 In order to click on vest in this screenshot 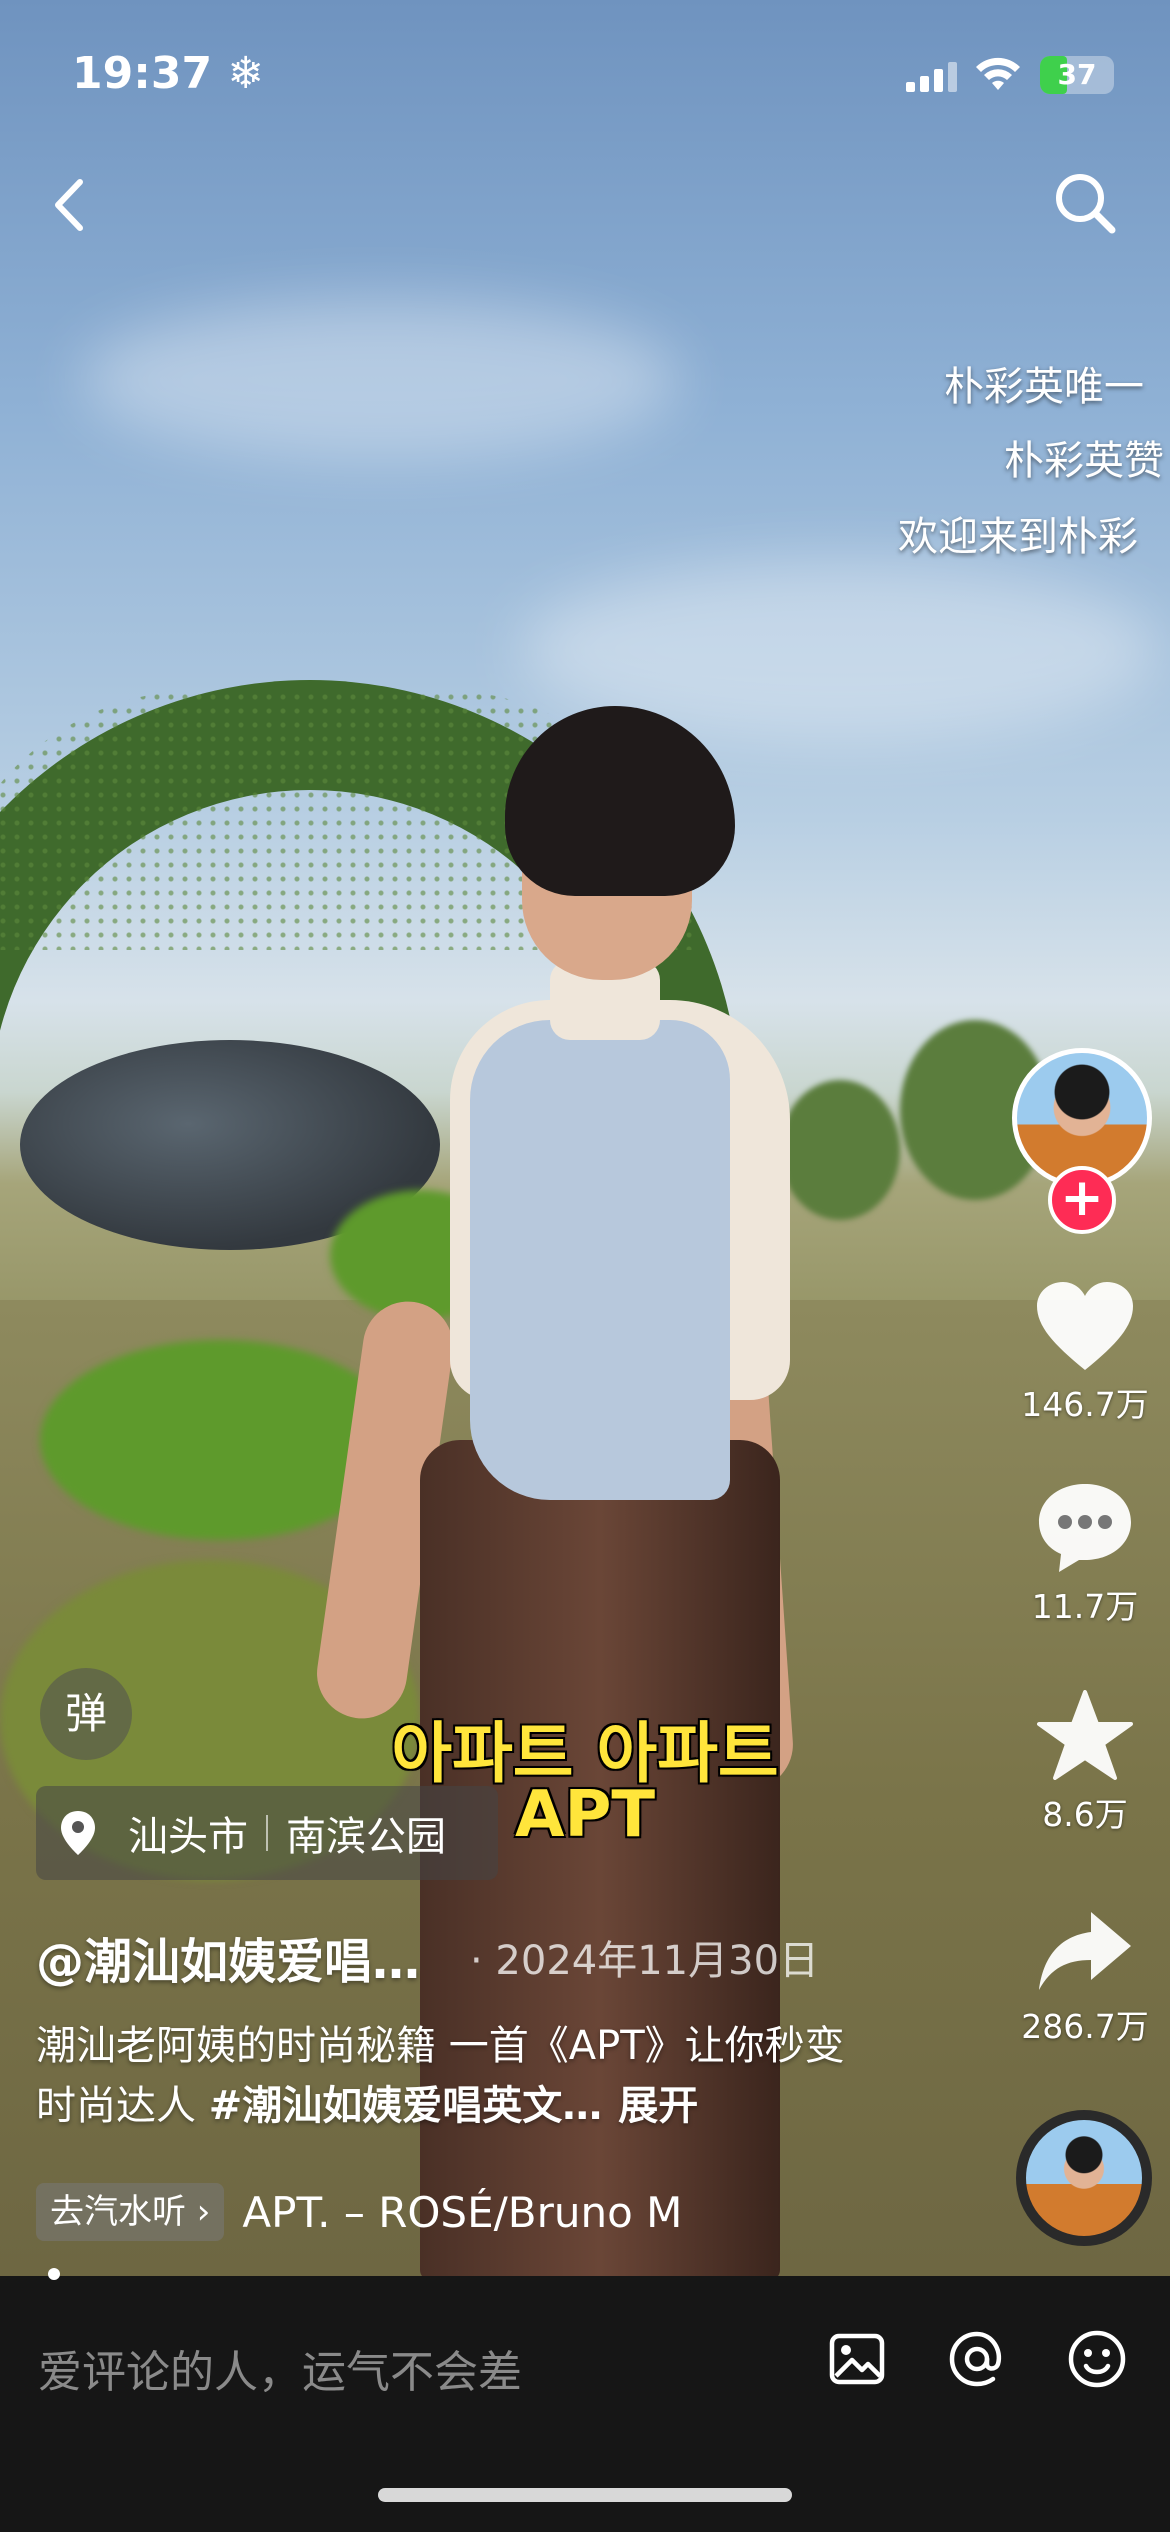, I will do `click(600, 1260)`.